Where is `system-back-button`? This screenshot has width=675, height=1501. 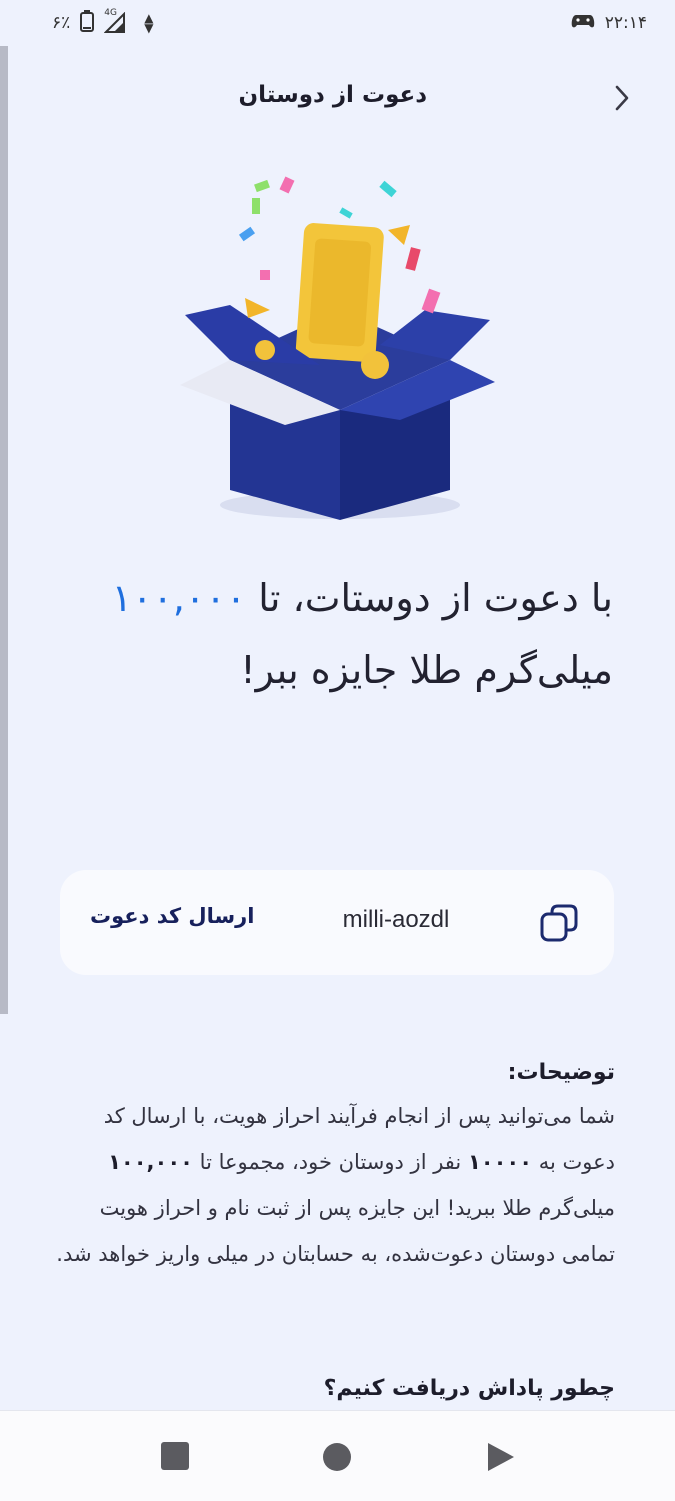
system-back-button is located at coordinates (500, 1457).